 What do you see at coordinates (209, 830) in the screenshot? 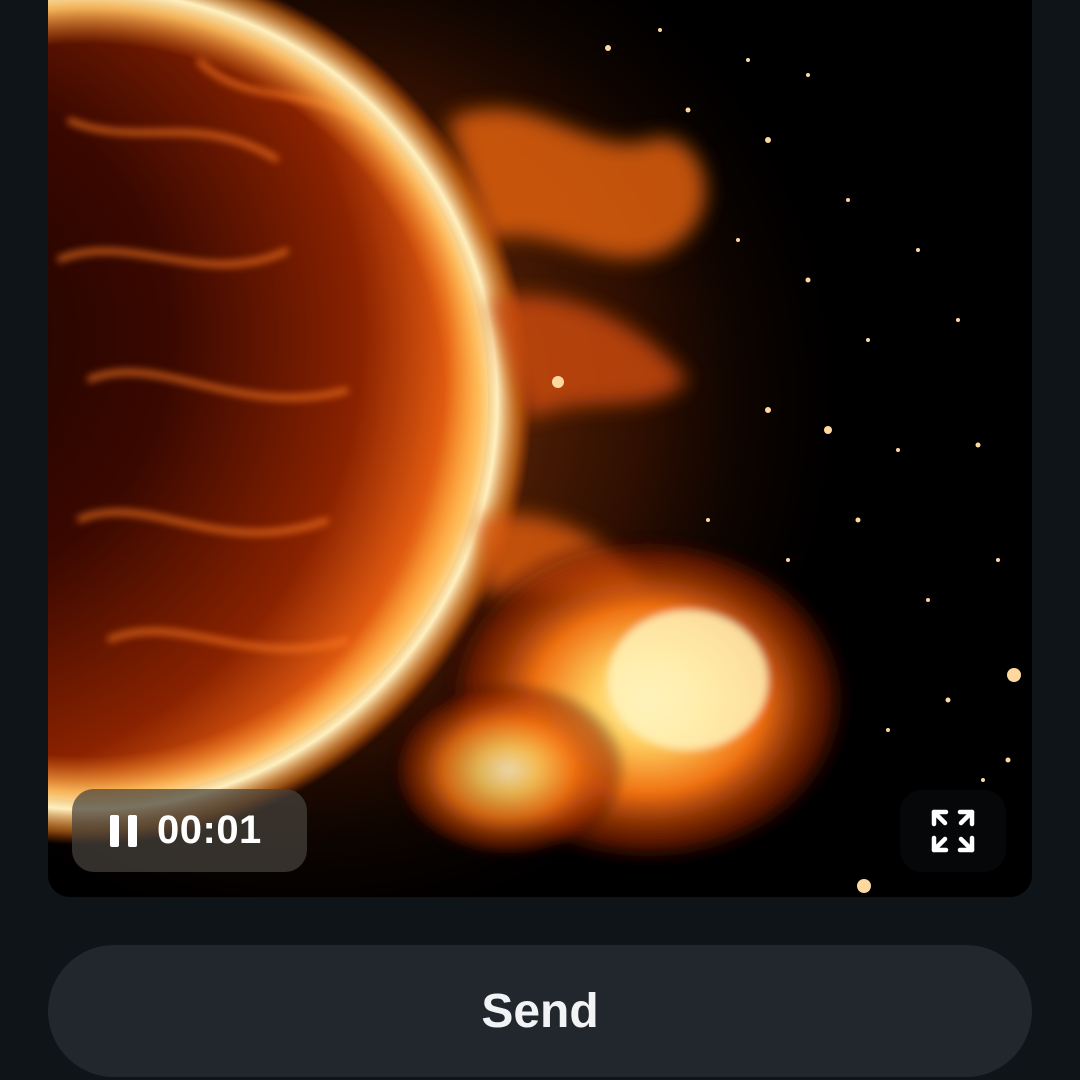
I see `video-timecode: 00:01` at bounding box center [209, 830].